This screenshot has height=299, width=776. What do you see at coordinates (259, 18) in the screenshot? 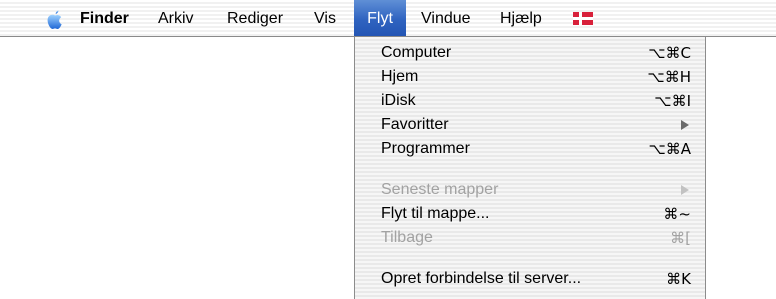
I see `menu-rediger: Rediger` at bounding box center [259, 18].